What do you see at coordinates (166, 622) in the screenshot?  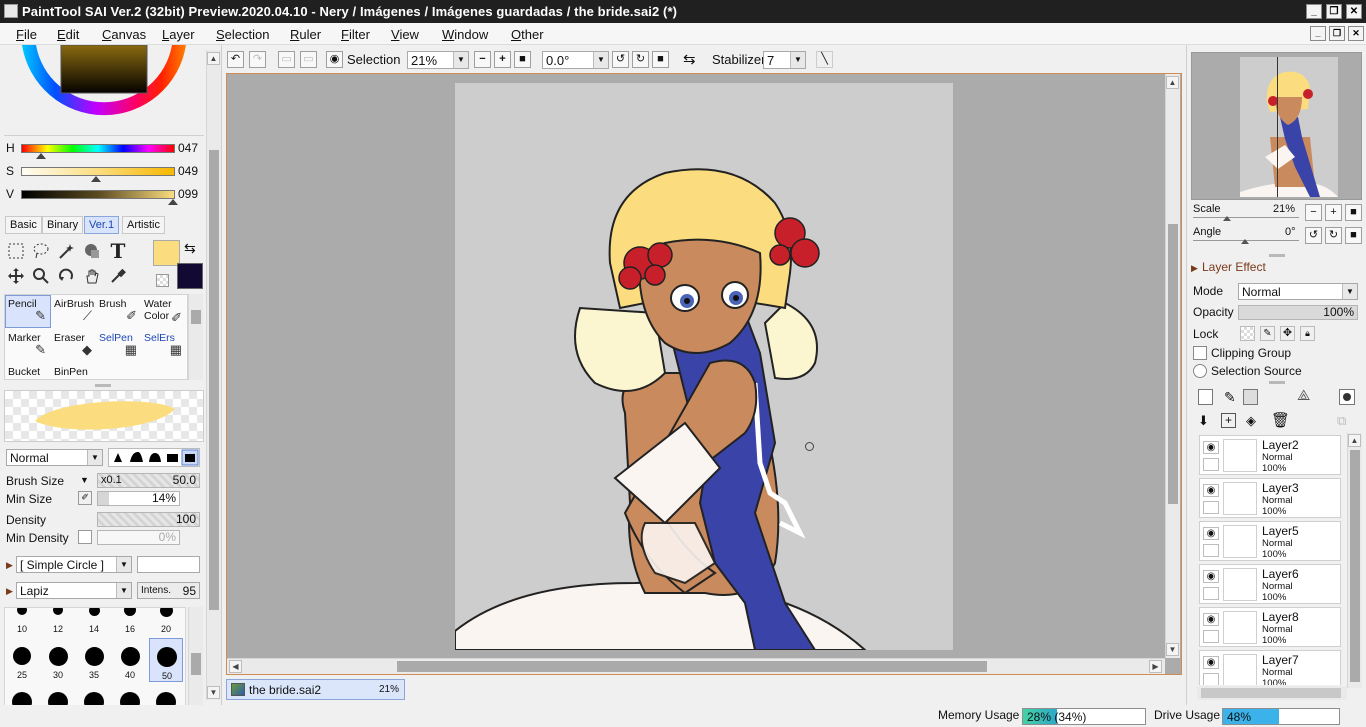 I see `brush-size-cell: 20` at bounding box center [166, 622].